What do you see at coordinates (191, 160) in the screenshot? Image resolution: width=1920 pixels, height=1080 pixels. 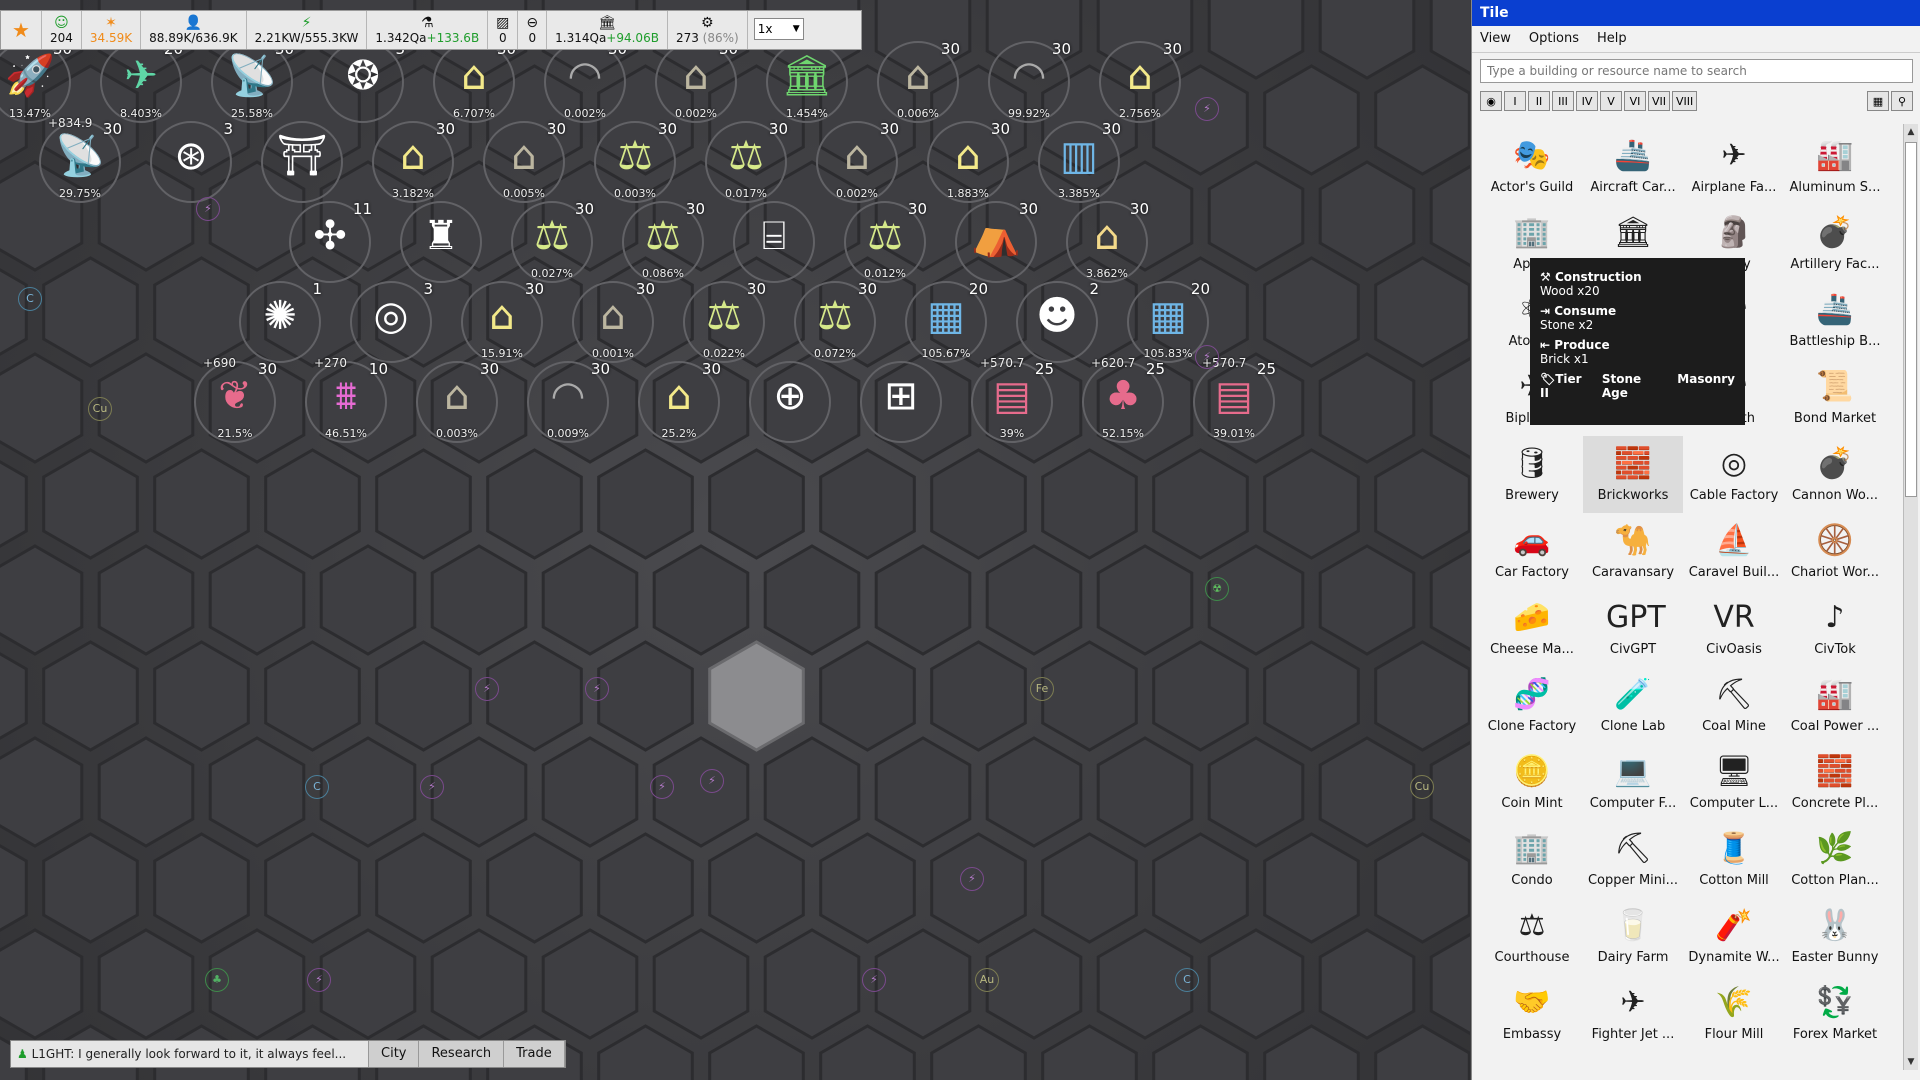 I see `map-building: ⊛ 3` at bounding box center [191, 160].